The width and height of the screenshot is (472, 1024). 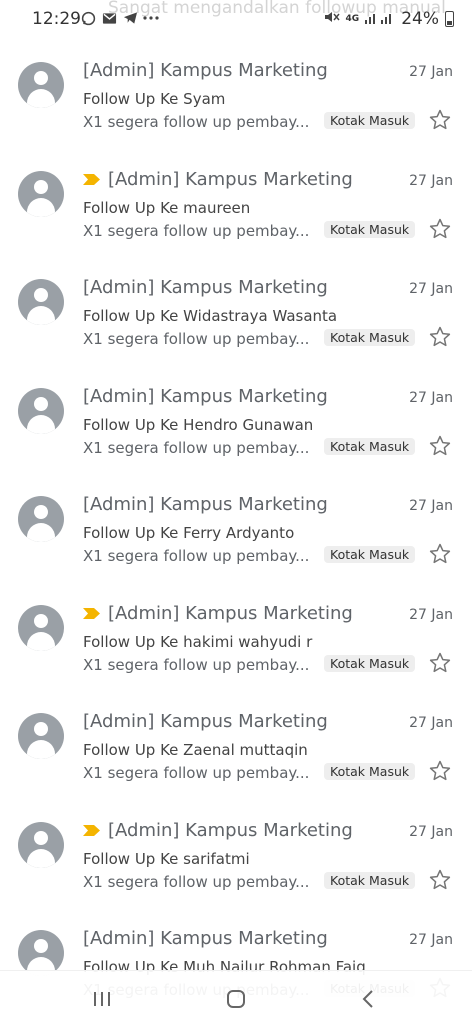 What do you see at coordinates (420, 19) in the screenshot?
I see `battery-percent: 24%` at bounding box center [420, 19].